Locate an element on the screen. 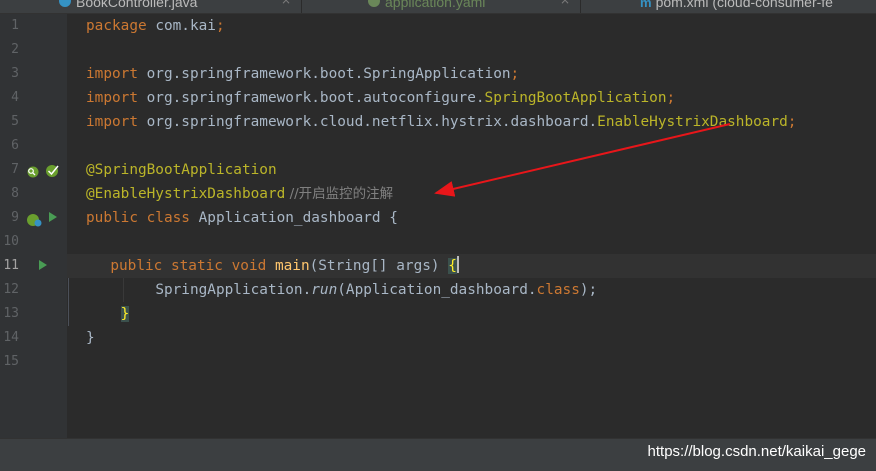  line-number: 13 is located at coordinates (11, 313).